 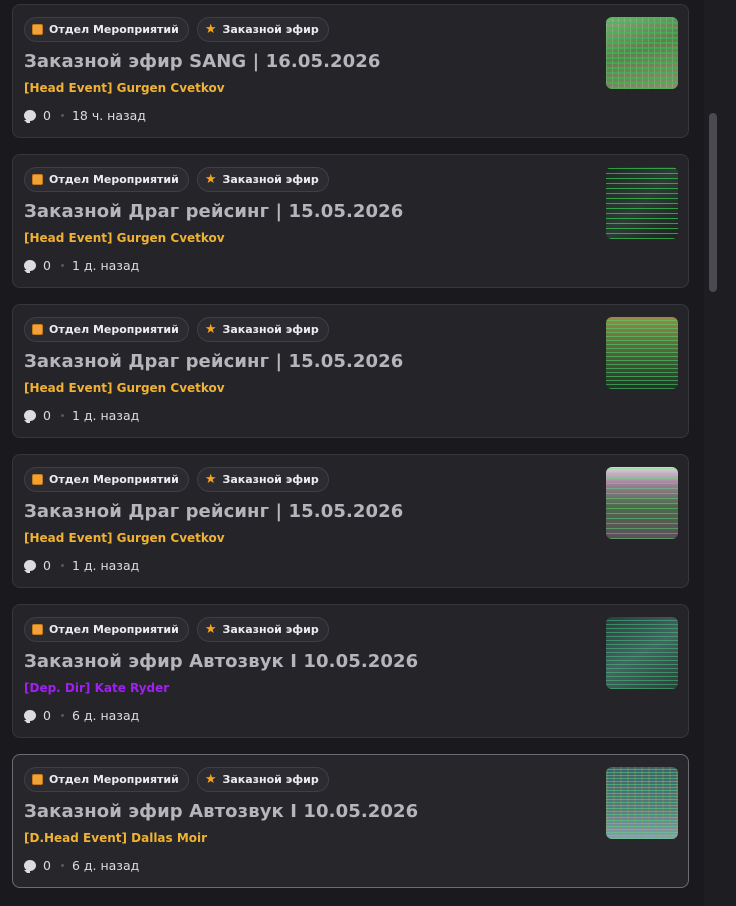 What do you see at coordinates (108, 115) in the screenshot?
I see `post-time: 18 ч. назад` at bounding box center [108, 115].